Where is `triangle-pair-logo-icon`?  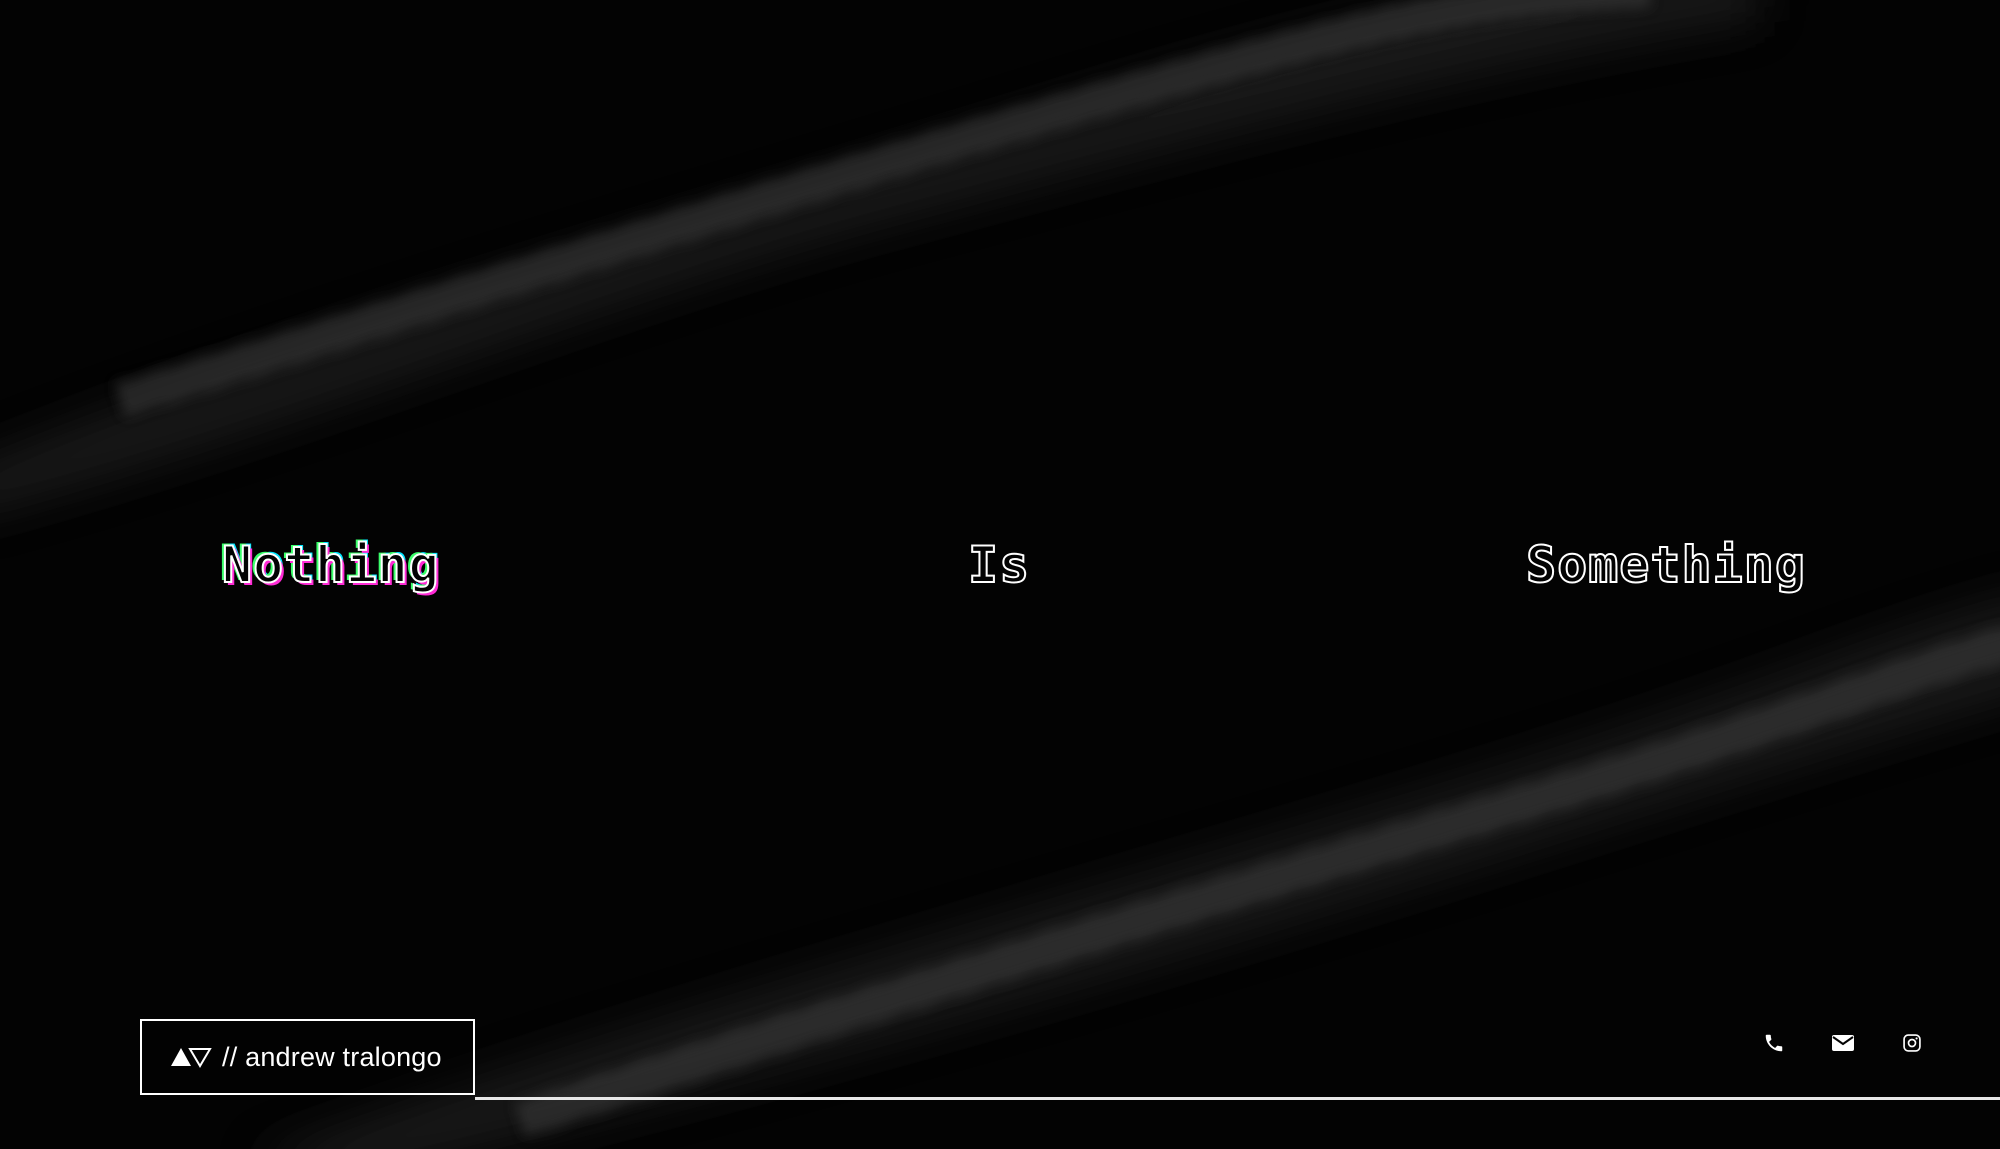
triangle-pair-logo-icon is located at coordinates (191, 1057).